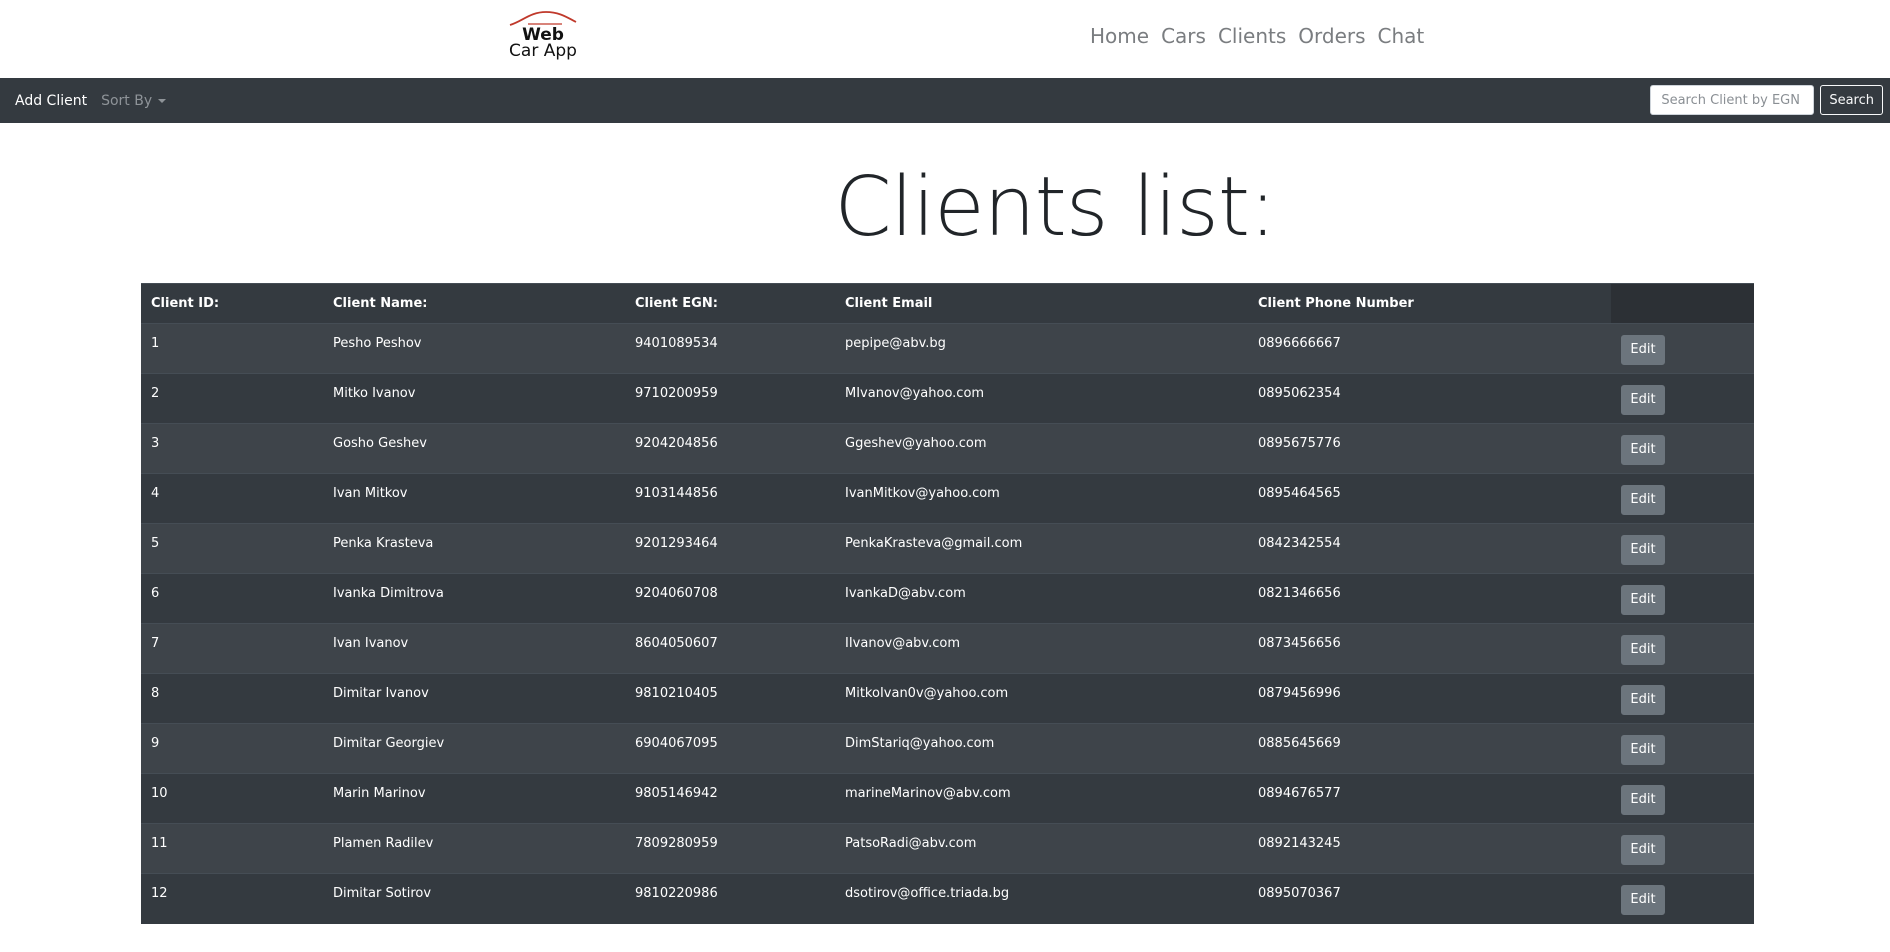 Image resolution: width=1890 pixels, height=952 pixels. I want to click on cell-client-email: DimStariq@yahoo.com, so click(1041, 748).